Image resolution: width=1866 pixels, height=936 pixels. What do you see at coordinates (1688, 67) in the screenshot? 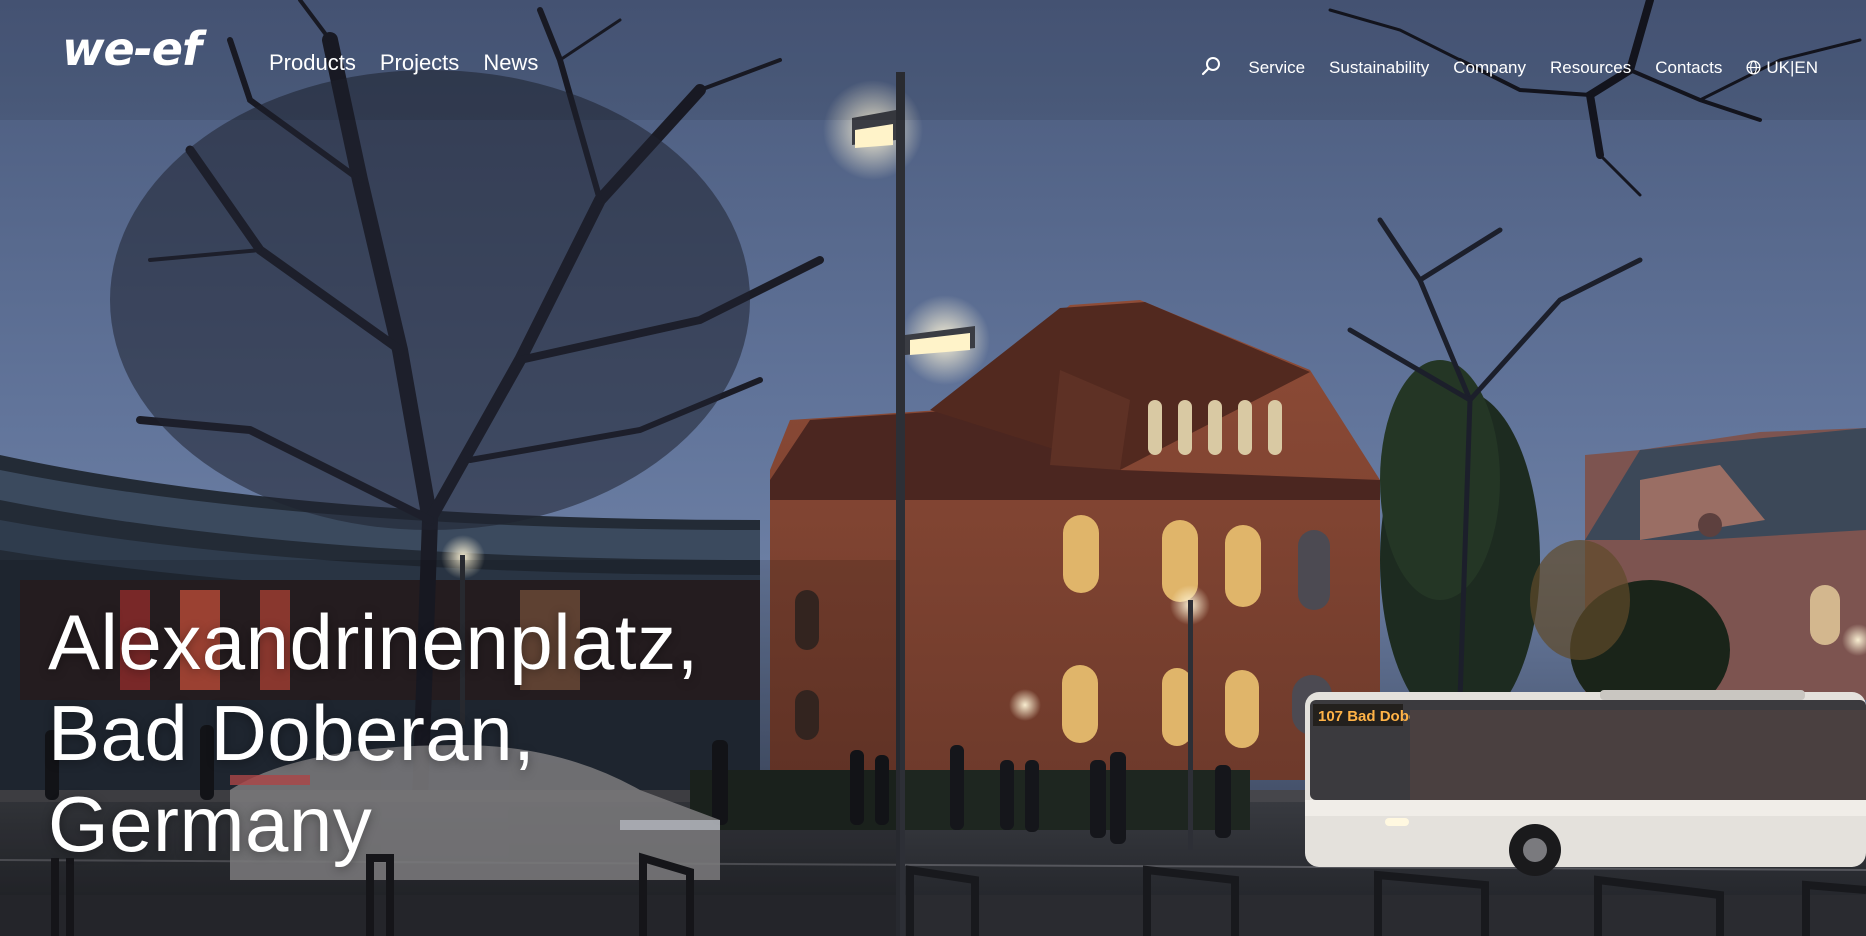
I see `nav-contacts: Contacts` at bounding box center [1688, 67].